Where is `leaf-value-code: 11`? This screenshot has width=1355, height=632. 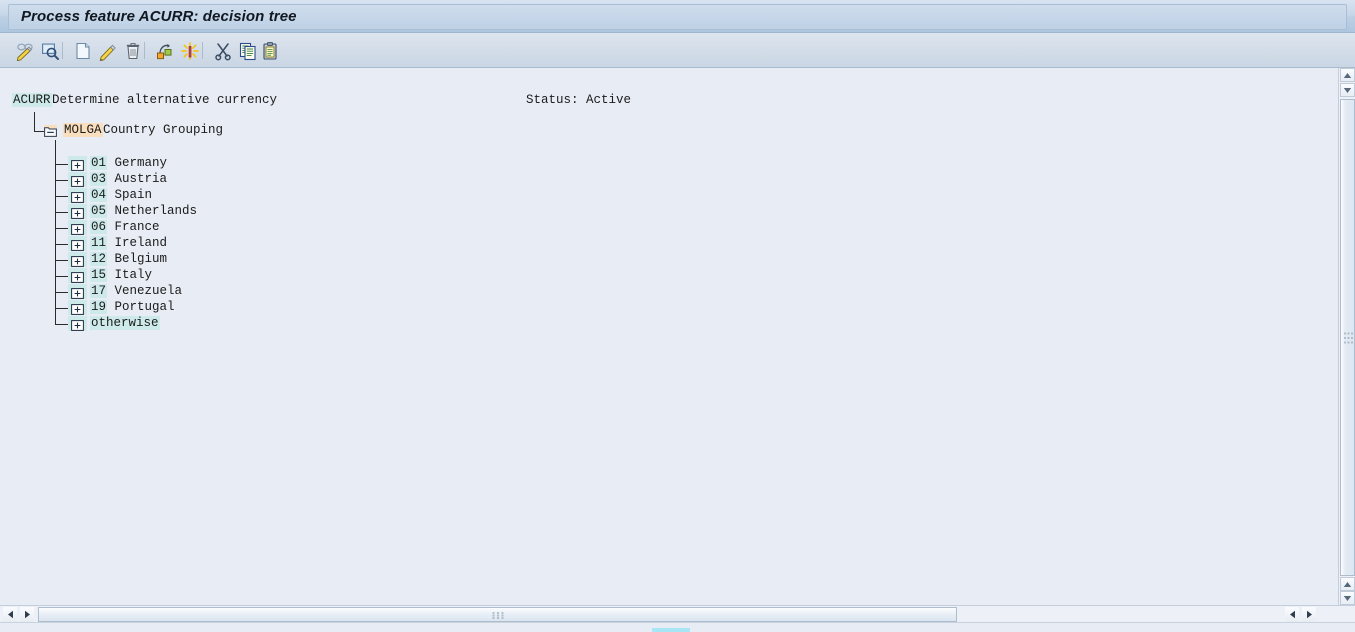
leaf-value-code: 11 is located at coordinates (99, 243).